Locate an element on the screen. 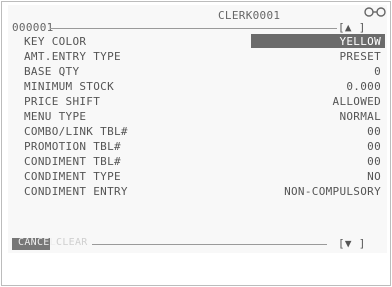 The image size is (392, 287). setting-row-minimum-stock: MINIMUM STOCK 0.000 is located at coordinates (197, 87).